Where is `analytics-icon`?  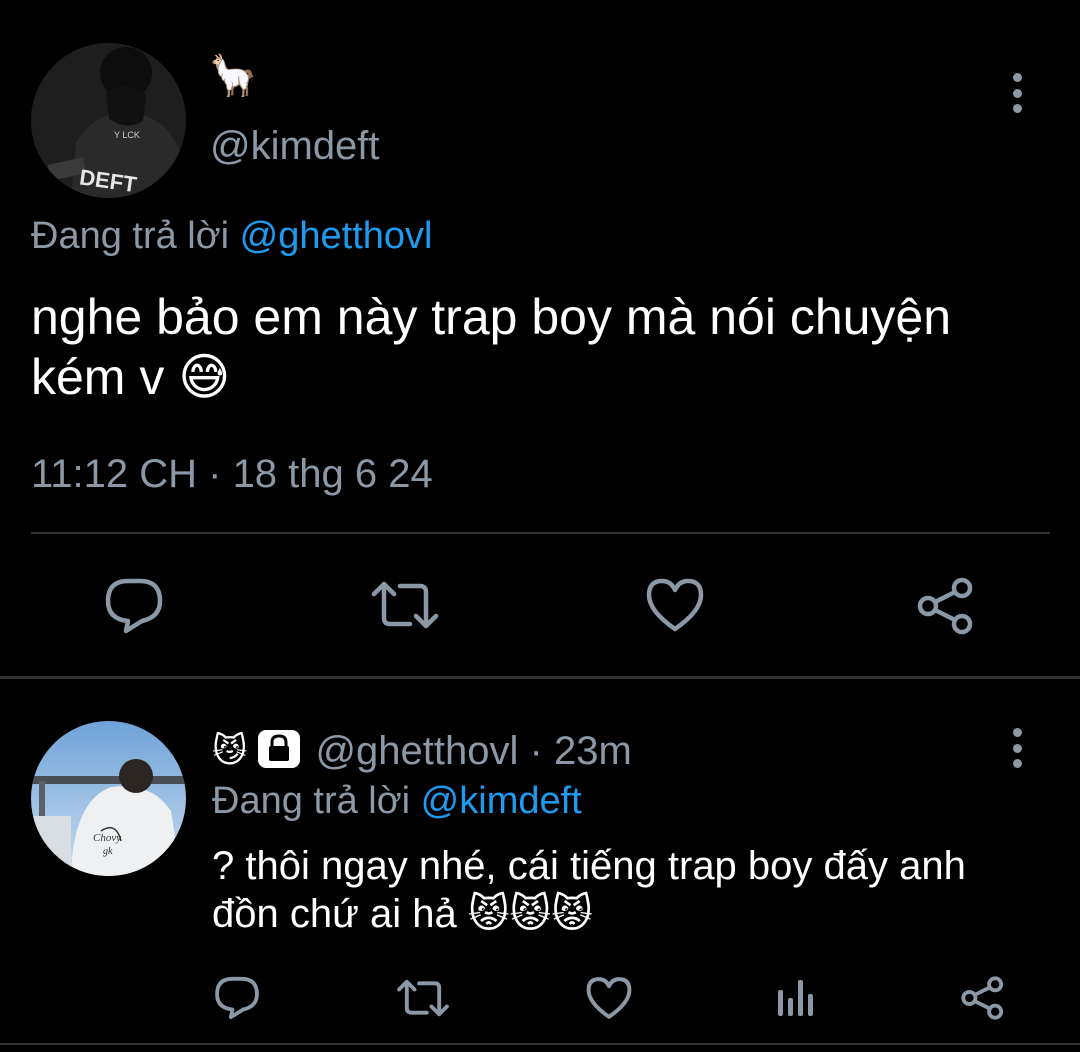
analytics-icon is located at coordinates (796, 998).